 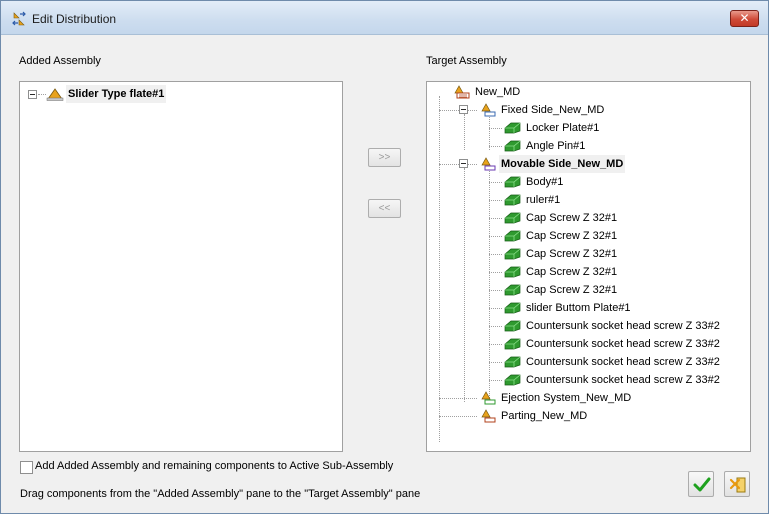 What do you see at coordinates (563, 128) in the screenshot?
I see `tree-item-label: Locker Plate#1` at bounding box center [563, 128].